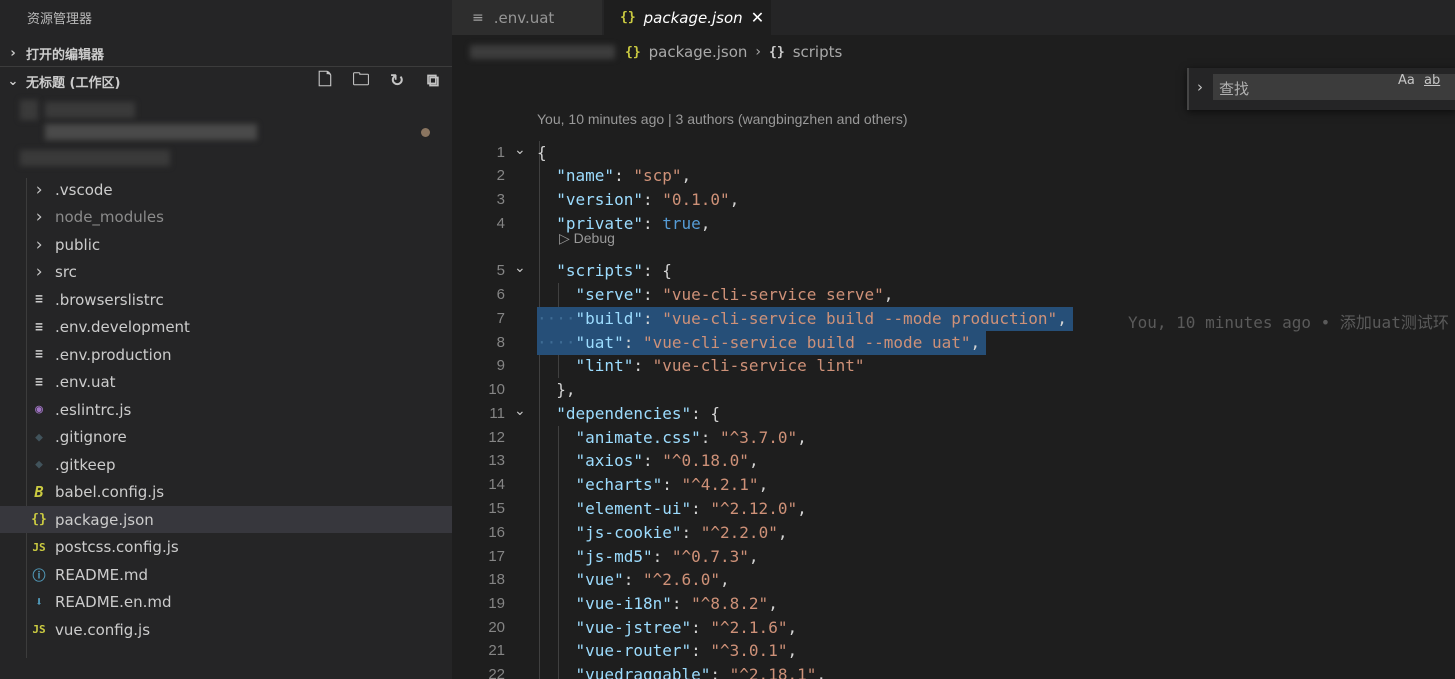 The width and height of the screenshot is (1455, 679). I want to click on git-blame-annotation: You, 10 minutes ago • 添加uat测试环, so click(1288, 322).